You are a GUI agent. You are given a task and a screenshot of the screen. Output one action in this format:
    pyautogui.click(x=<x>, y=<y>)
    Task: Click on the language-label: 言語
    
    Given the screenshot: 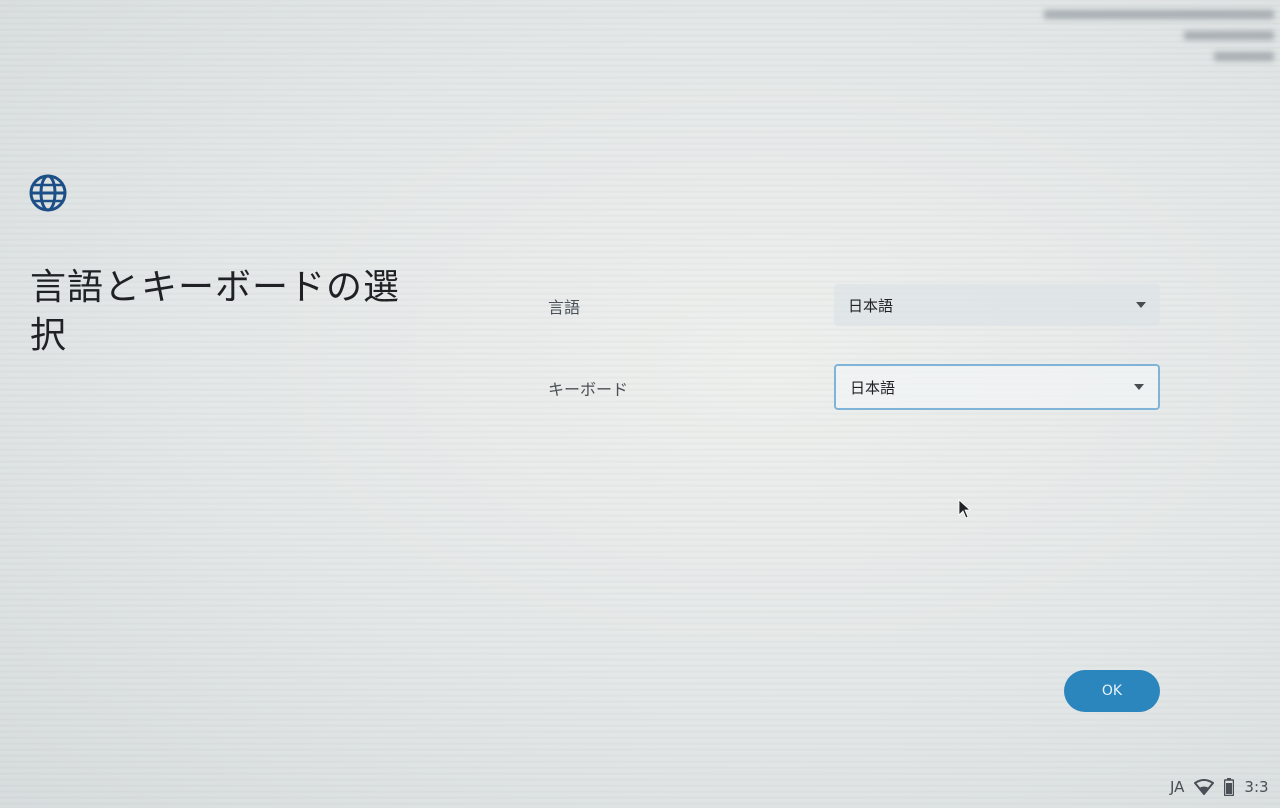 What is the action you would take?
    pyautogui.click(x=564, y=307)
    